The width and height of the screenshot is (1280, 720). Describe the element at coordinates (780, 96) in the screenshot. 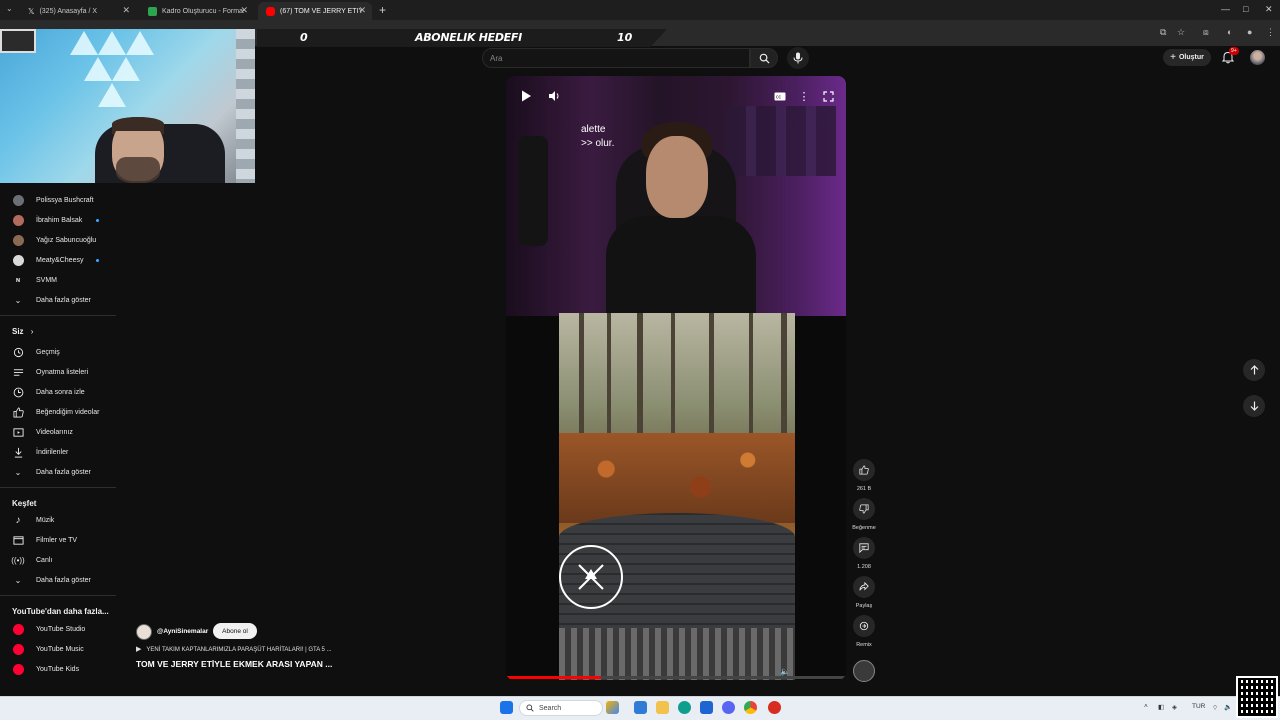

I see `captions-button: cc` at that location.